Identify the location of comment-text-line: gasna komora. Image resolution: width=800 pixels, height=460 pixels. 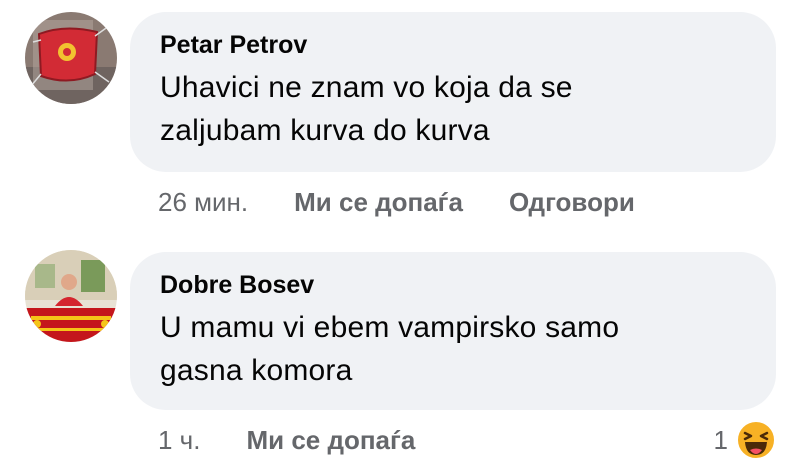
(256, 370).